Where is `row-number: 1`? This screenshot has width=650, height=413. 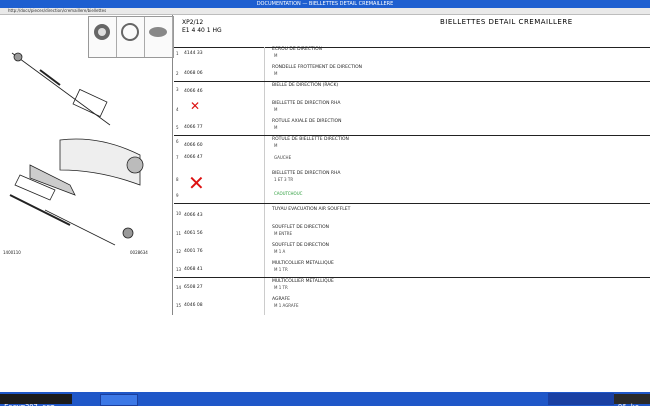 row-number: 1 is located at coordinates (177, 53).